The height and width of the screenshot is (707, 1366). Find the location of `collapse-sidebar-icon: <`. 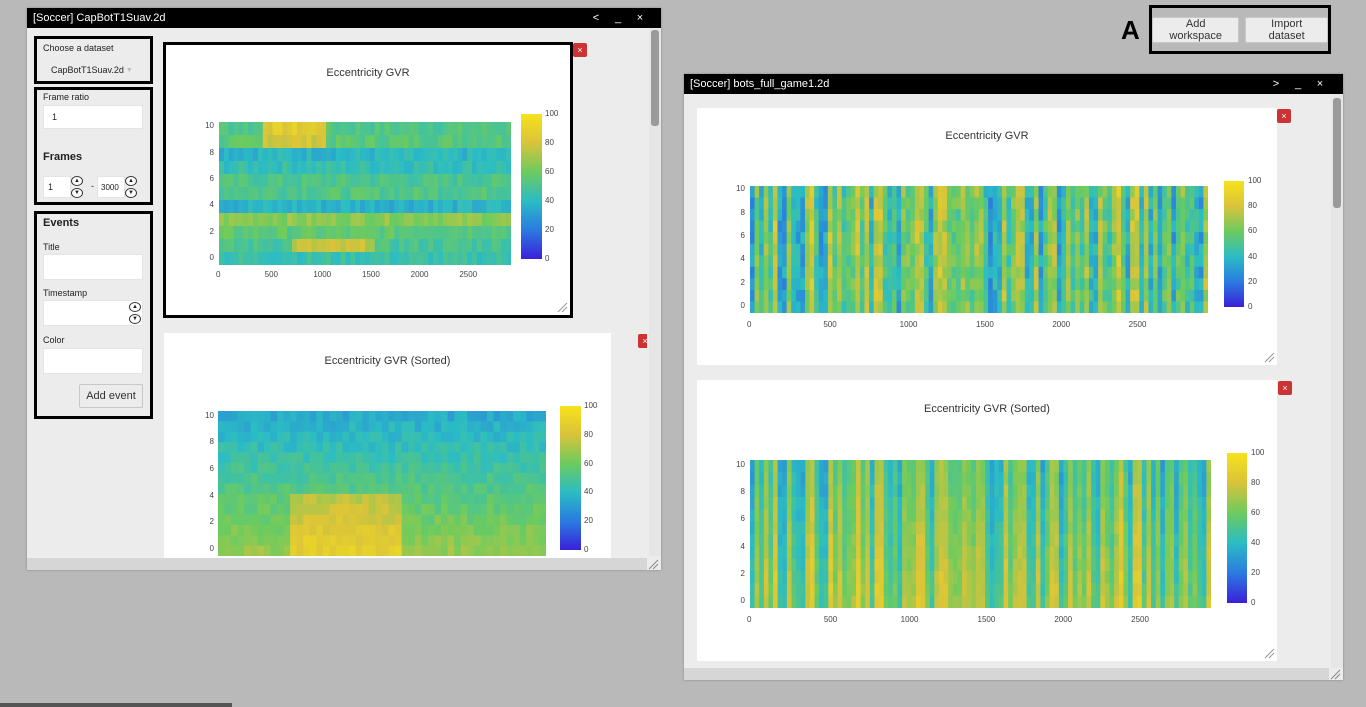

collapse-sidebar-icon: < is located at coordinates (596, 18).